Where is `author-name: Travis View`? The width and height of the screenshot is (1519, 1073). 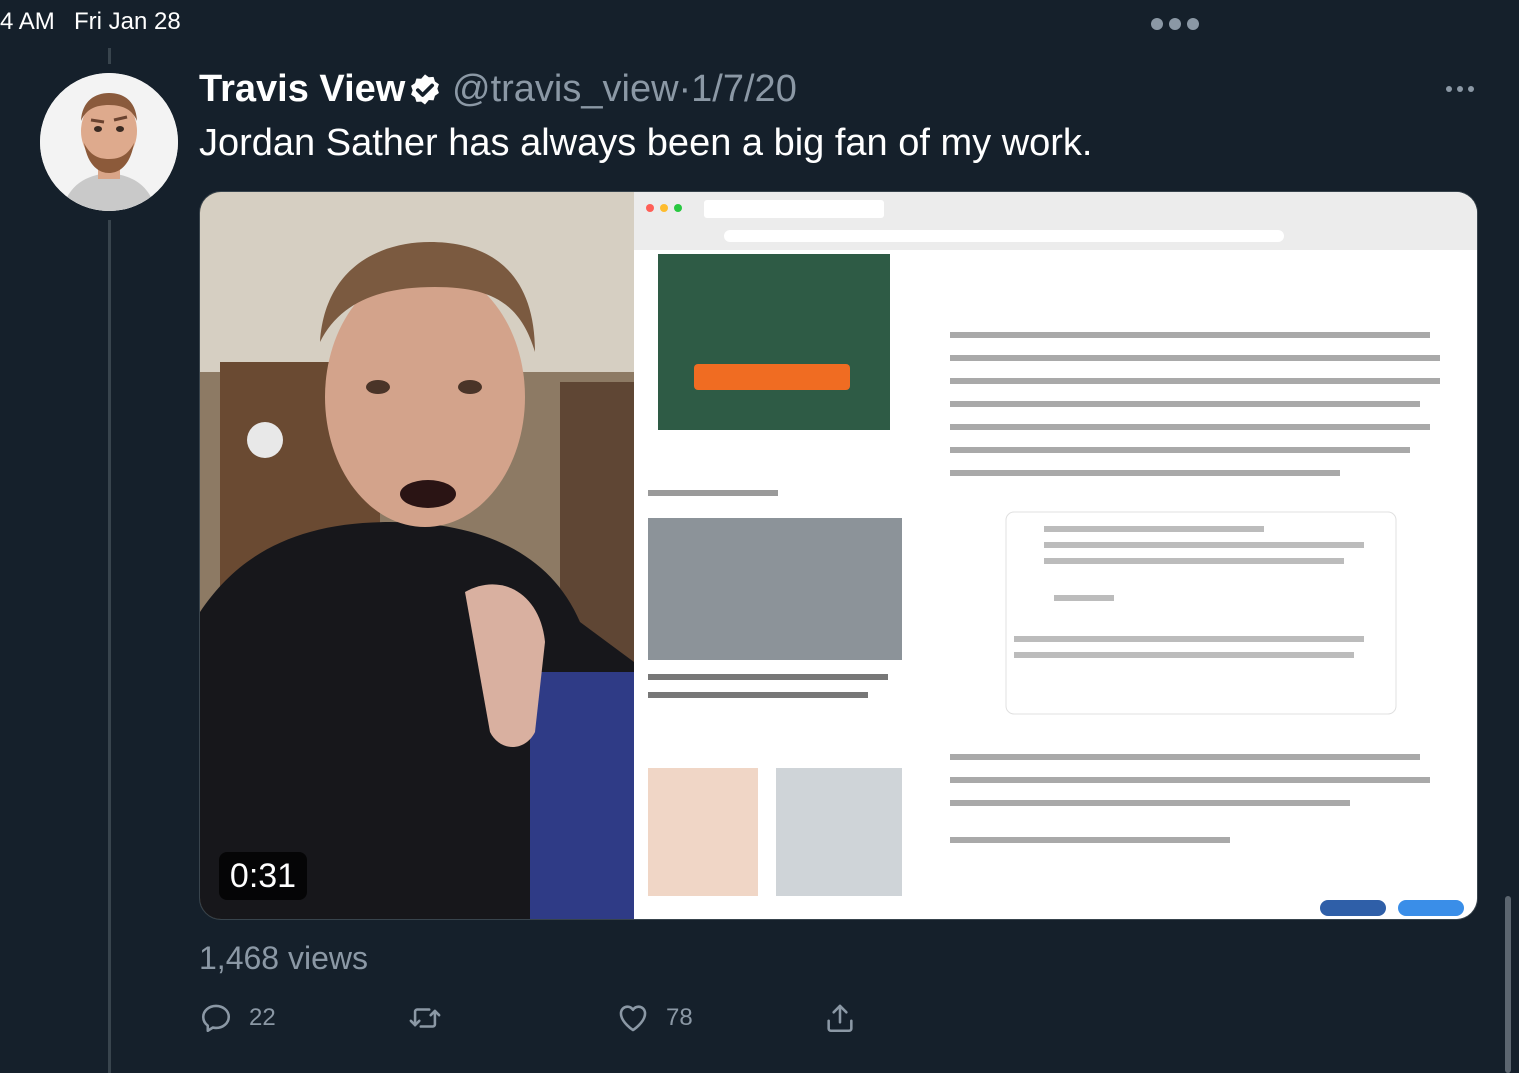
author-name: Travis View is located at coordinates (302, 89).